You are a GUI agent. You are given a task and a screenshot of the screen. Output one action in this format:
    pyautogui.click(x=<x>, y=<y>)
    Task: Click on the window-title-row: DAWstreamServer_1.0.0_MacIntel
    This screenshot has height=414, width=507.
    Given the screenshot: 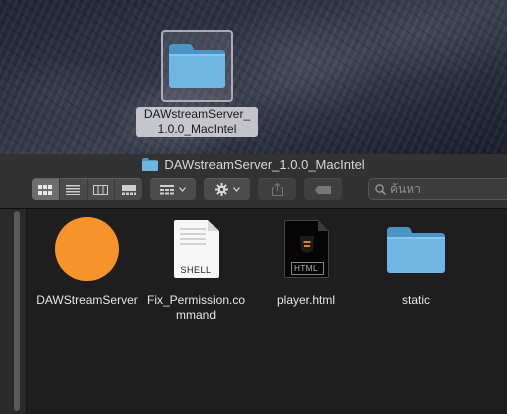 What is the action you would take?
    pyautogui.click(x=253, y=164)
    